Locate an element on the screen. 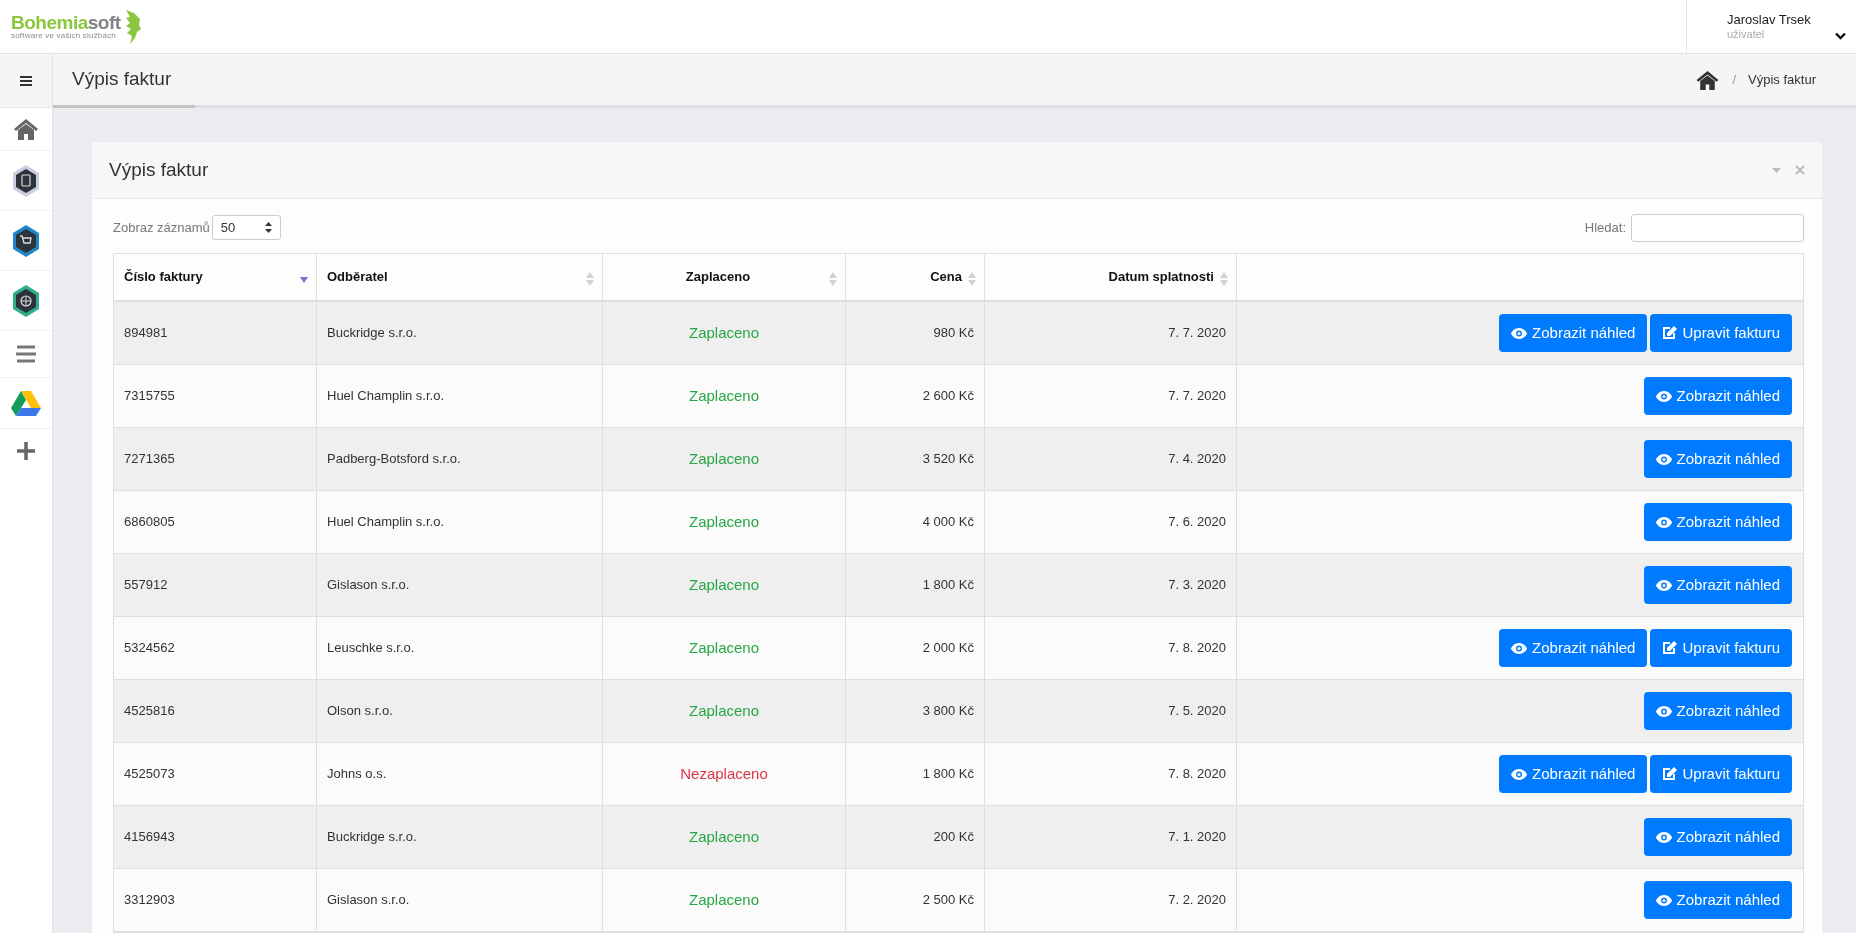 Image resolution: width=1856 pixels, height=933 pixels. table-cell-text: Johns o.s. is located at coordinates (357, 774).